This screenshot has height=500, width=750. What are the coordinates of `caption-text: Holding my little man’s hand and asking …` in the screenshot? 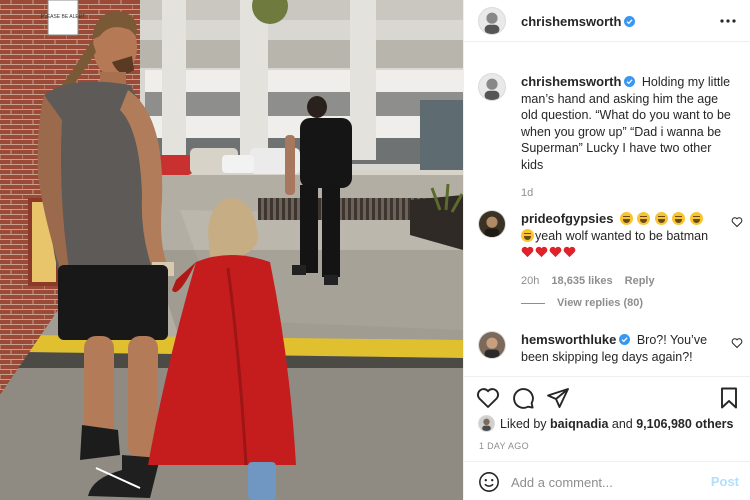 It's located at (626, 123).